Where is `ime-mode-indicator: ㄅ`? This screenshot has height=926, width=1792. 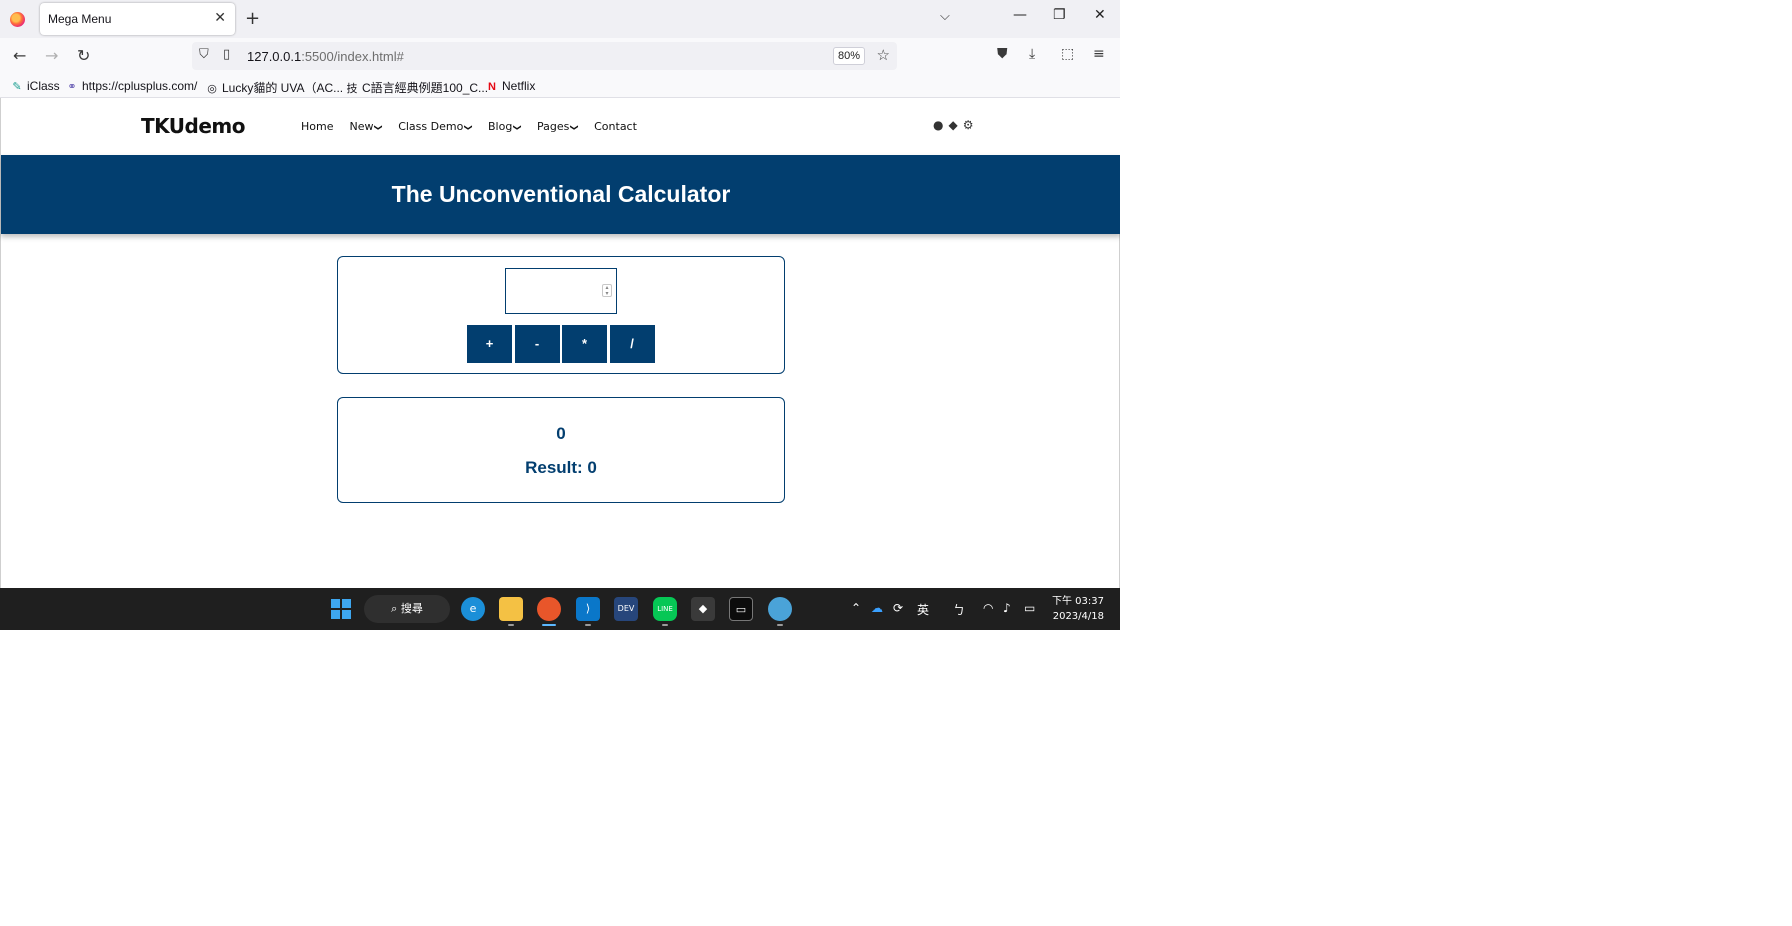
ime-mode-indicator: ㄅ is located at coordinates (959, 609).